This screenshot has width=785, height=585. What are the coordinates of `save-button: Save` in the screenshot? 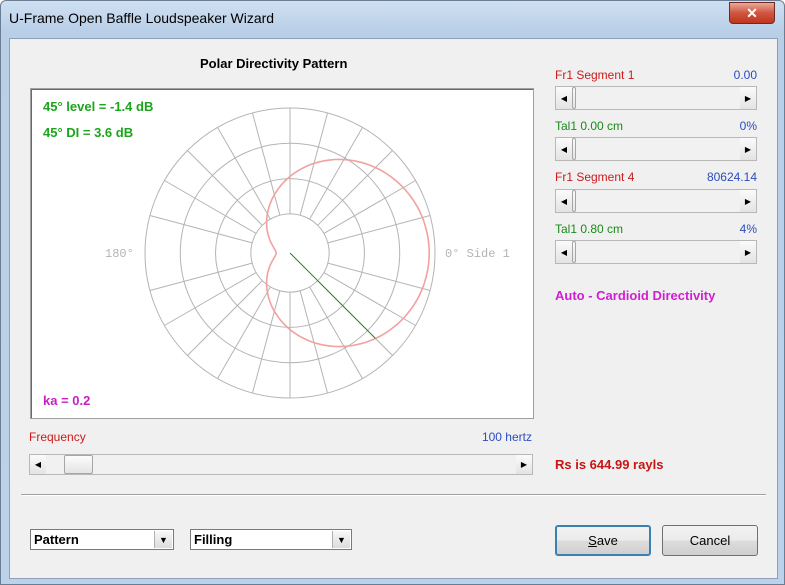 It's located at (603, 540).